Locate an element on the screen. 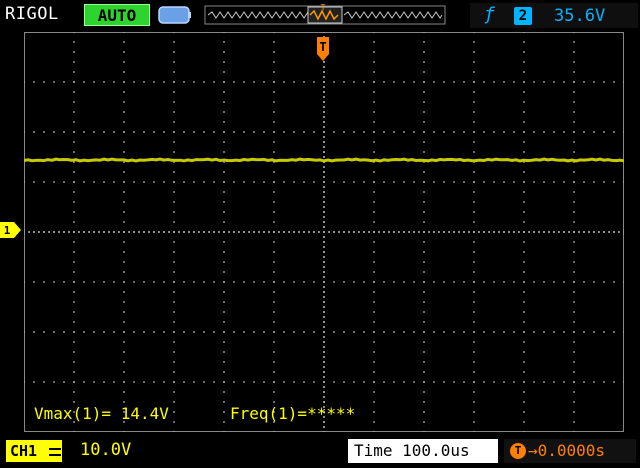  ch1-ground-marker-icon: 1 is located at coordinates (11, 230).